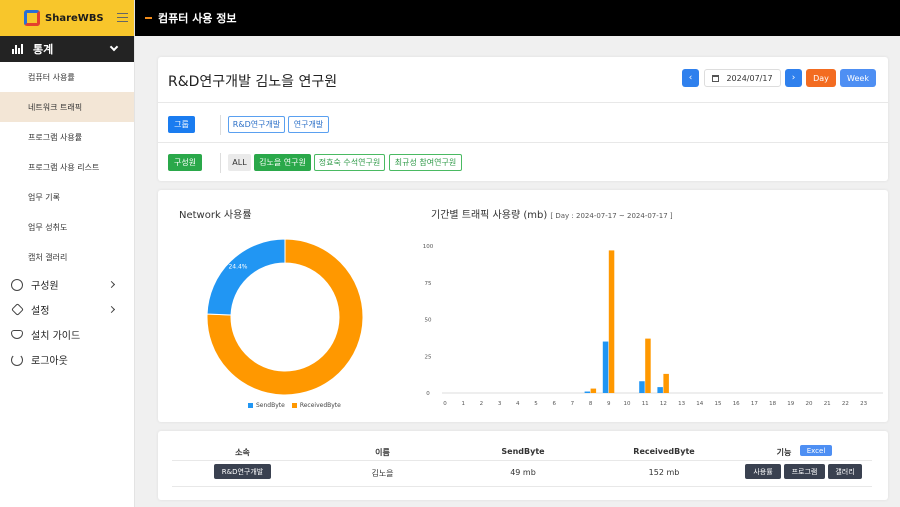 The width and height of the screenshot is (900, 507). What do you see at coordinates (428, 394) in the screenshot?
I see `y-tick-label: 0` at bounding box center [428, 394].